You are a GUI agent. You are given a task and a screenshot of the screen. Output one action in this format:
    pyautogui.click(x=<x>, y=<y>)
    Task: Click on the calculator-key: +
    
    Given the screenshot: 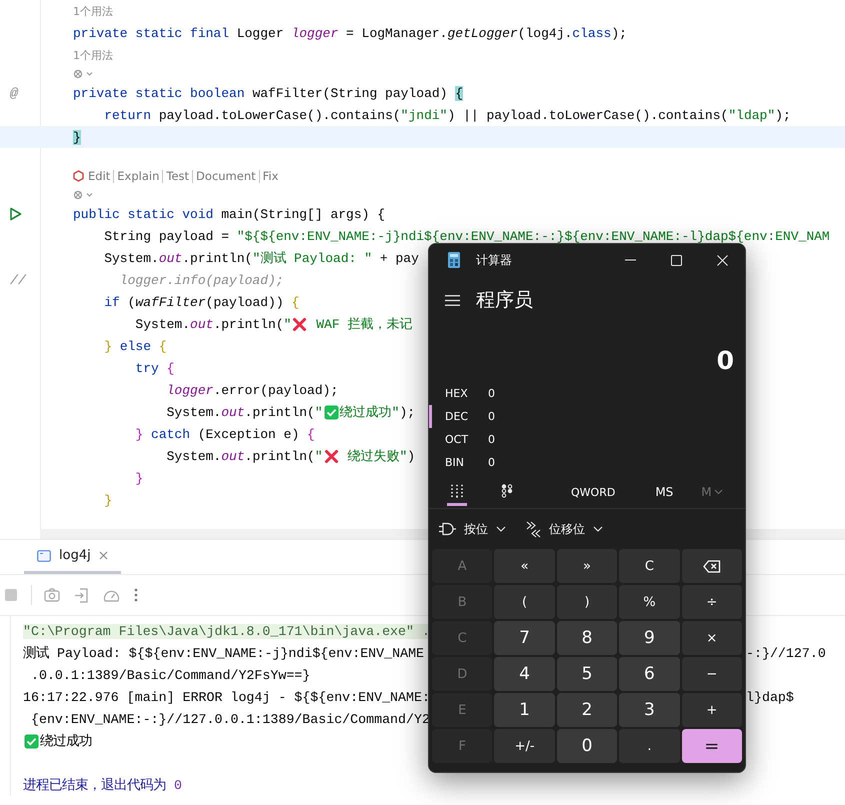 What is the action you would take?
    pyautogui.click(x=712, y=710)
    